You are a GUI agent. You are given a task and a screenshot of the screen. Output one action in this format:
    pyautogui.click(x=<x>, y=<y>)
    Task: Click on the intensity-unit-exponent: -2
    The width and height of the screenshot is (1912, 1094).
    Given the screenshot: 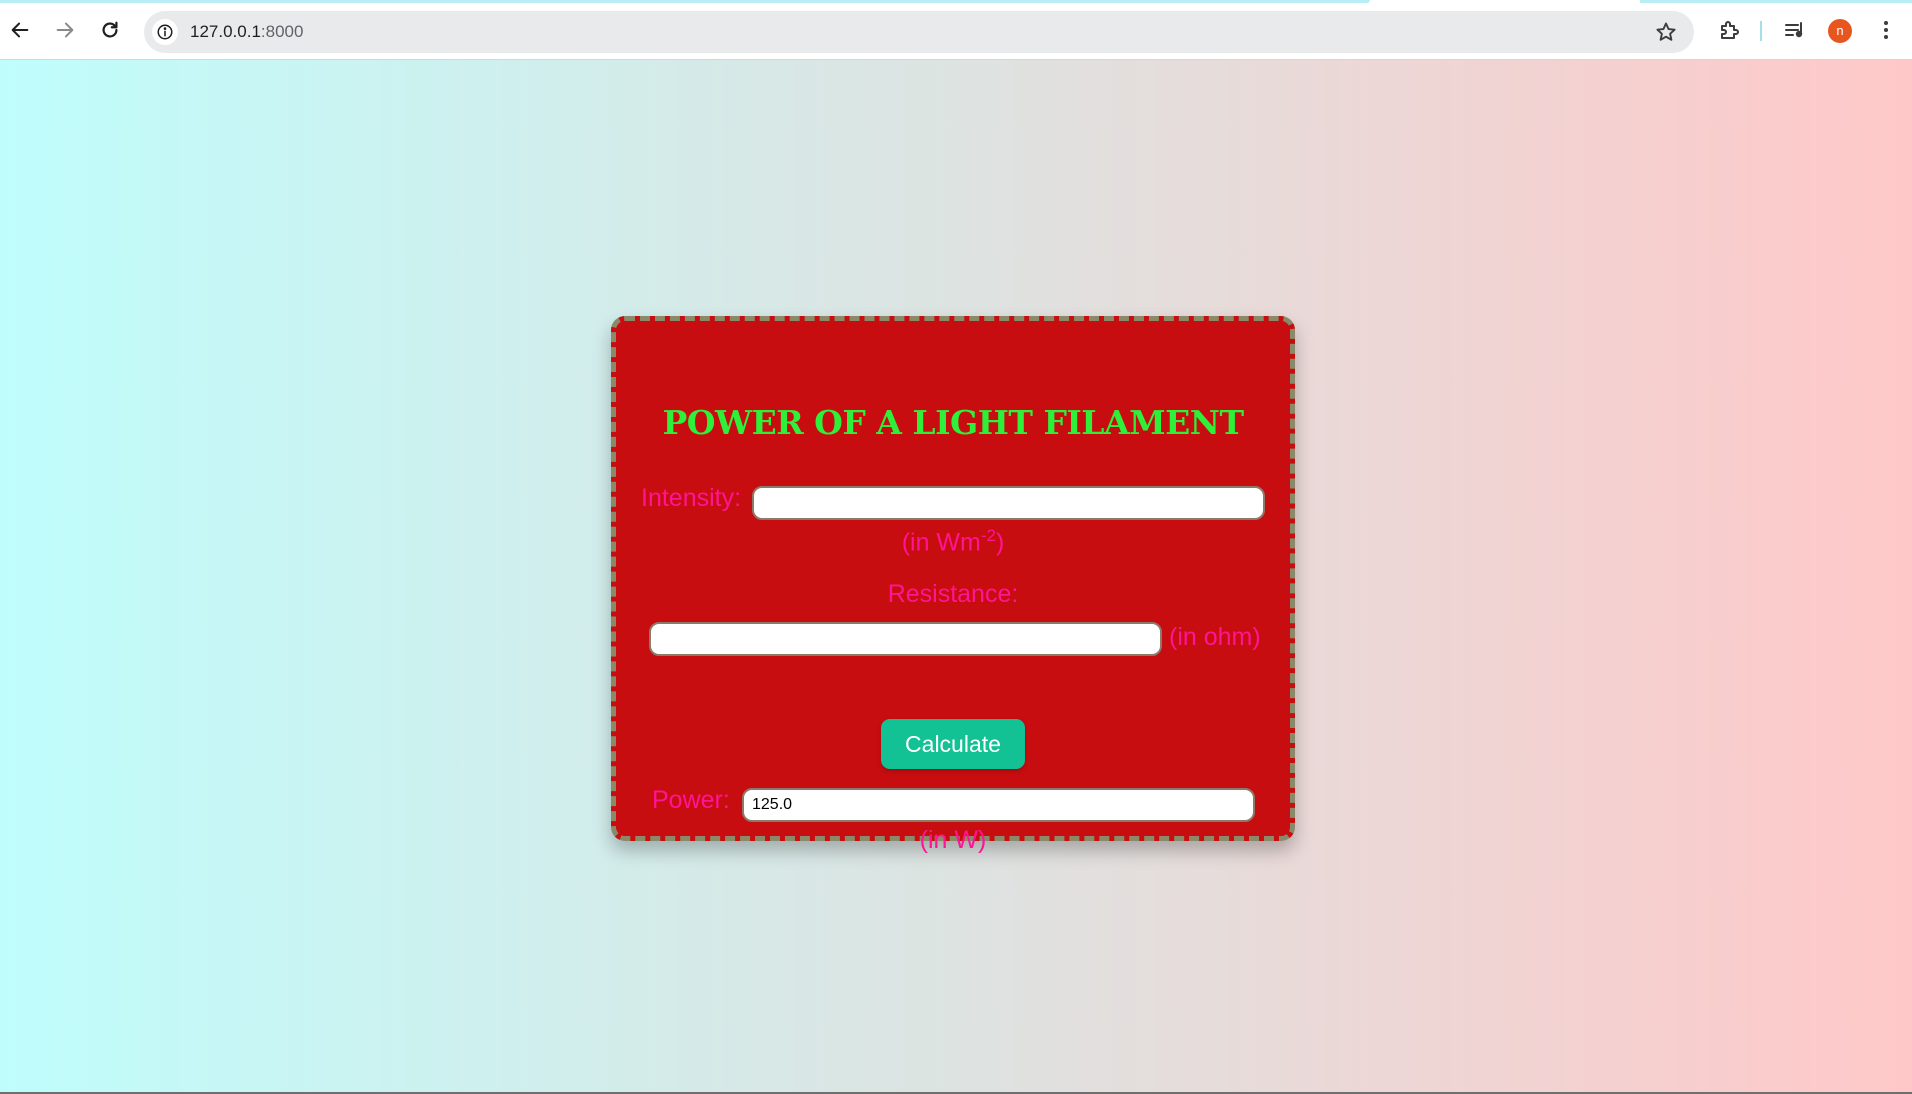 What is the action you would take?
    pyautogui.click(x=988, y=535)
    